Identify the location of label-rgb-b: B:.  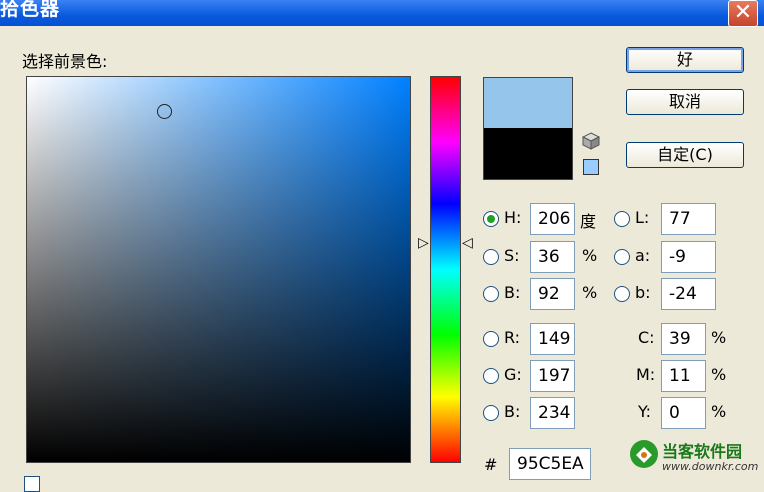
(512, 411).